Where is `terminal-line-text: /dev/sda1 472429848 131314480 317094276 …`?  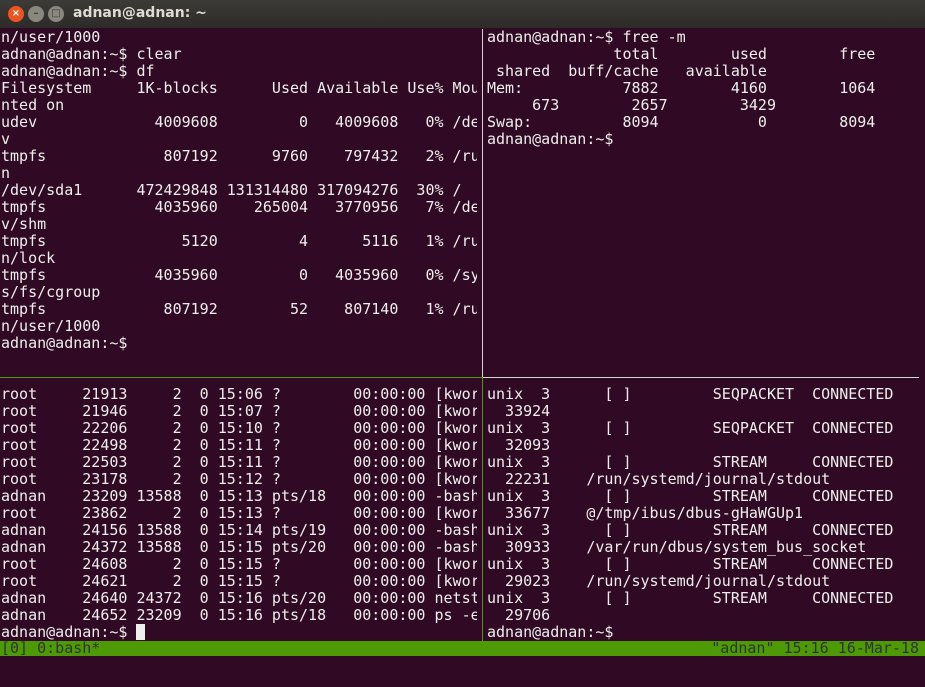
terminal-line-text: /dev/sda1 472429848 131314480 317094276 … is located at coordinates (231, 190).